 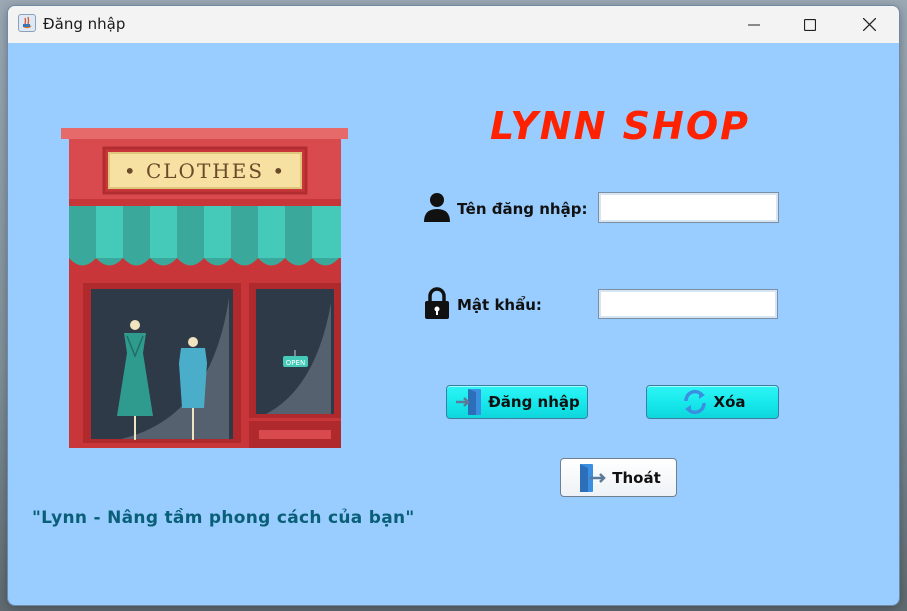 What do you see at coordinates (205, 171) in the screenshot?
I see `clothes-sign-text: • CLOTHES •` at bounding box center [205, 171].